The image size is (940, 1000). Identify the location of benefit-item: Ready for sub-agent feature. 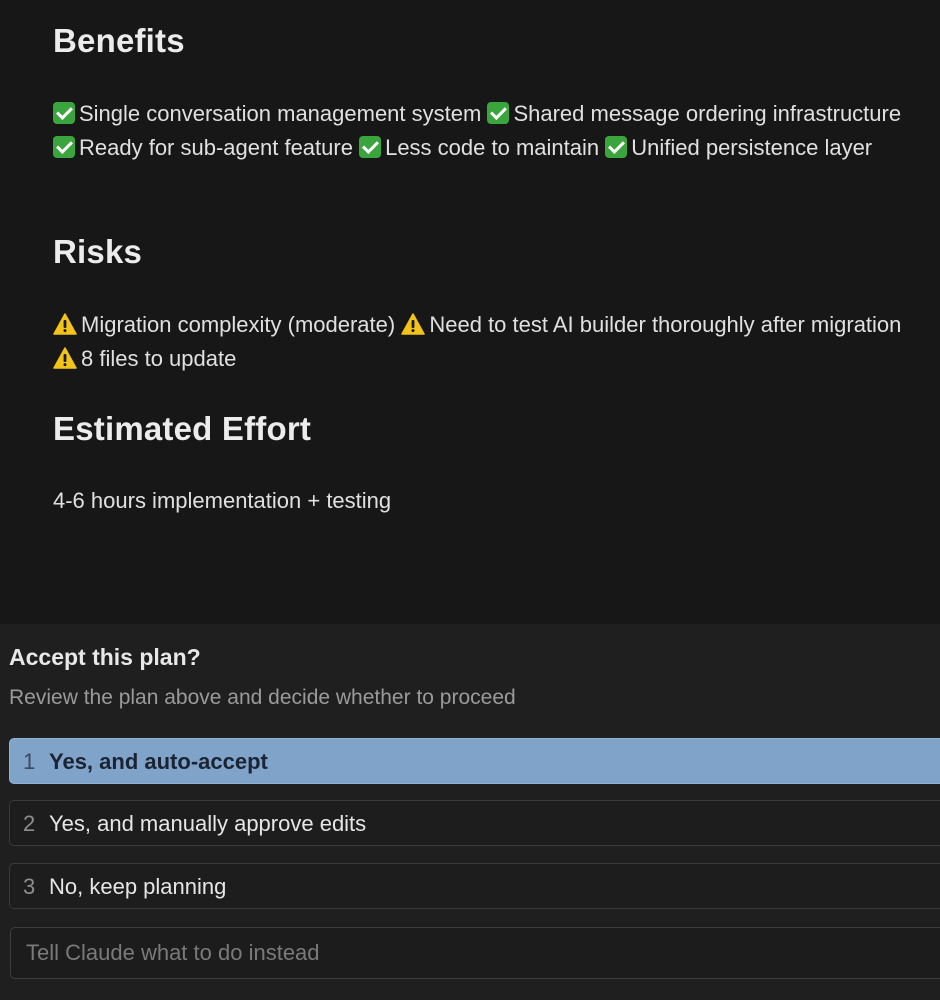
(216, 147).